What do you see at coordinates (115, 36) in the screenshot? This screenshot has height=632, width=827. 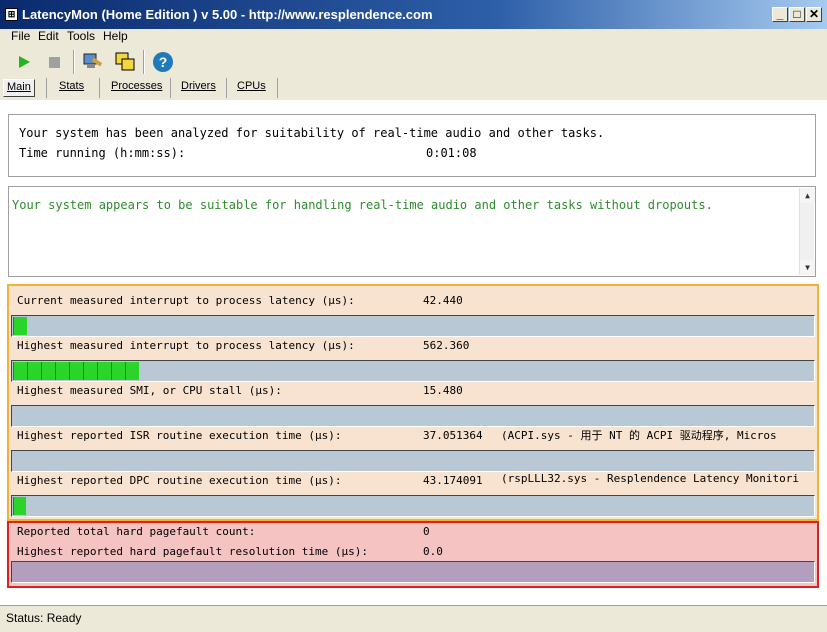 I see `menu-help: Help` at bounding box center [115, 36].